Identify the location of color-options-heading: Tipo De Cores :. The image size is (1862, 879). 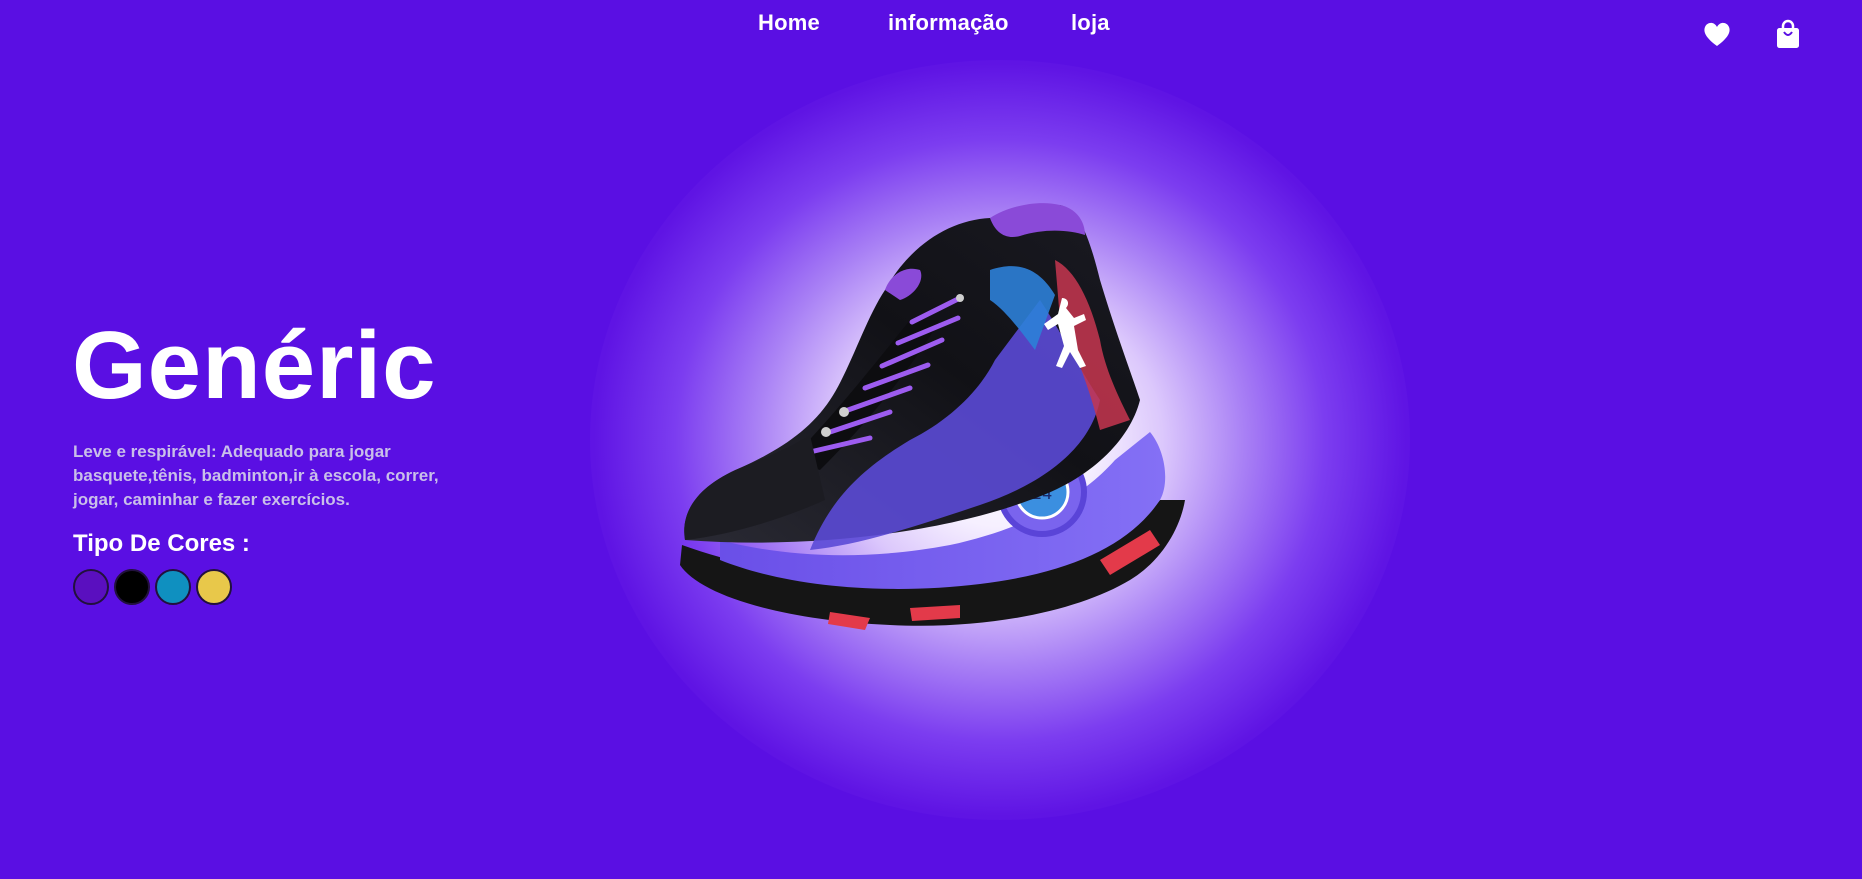
(161, 543).